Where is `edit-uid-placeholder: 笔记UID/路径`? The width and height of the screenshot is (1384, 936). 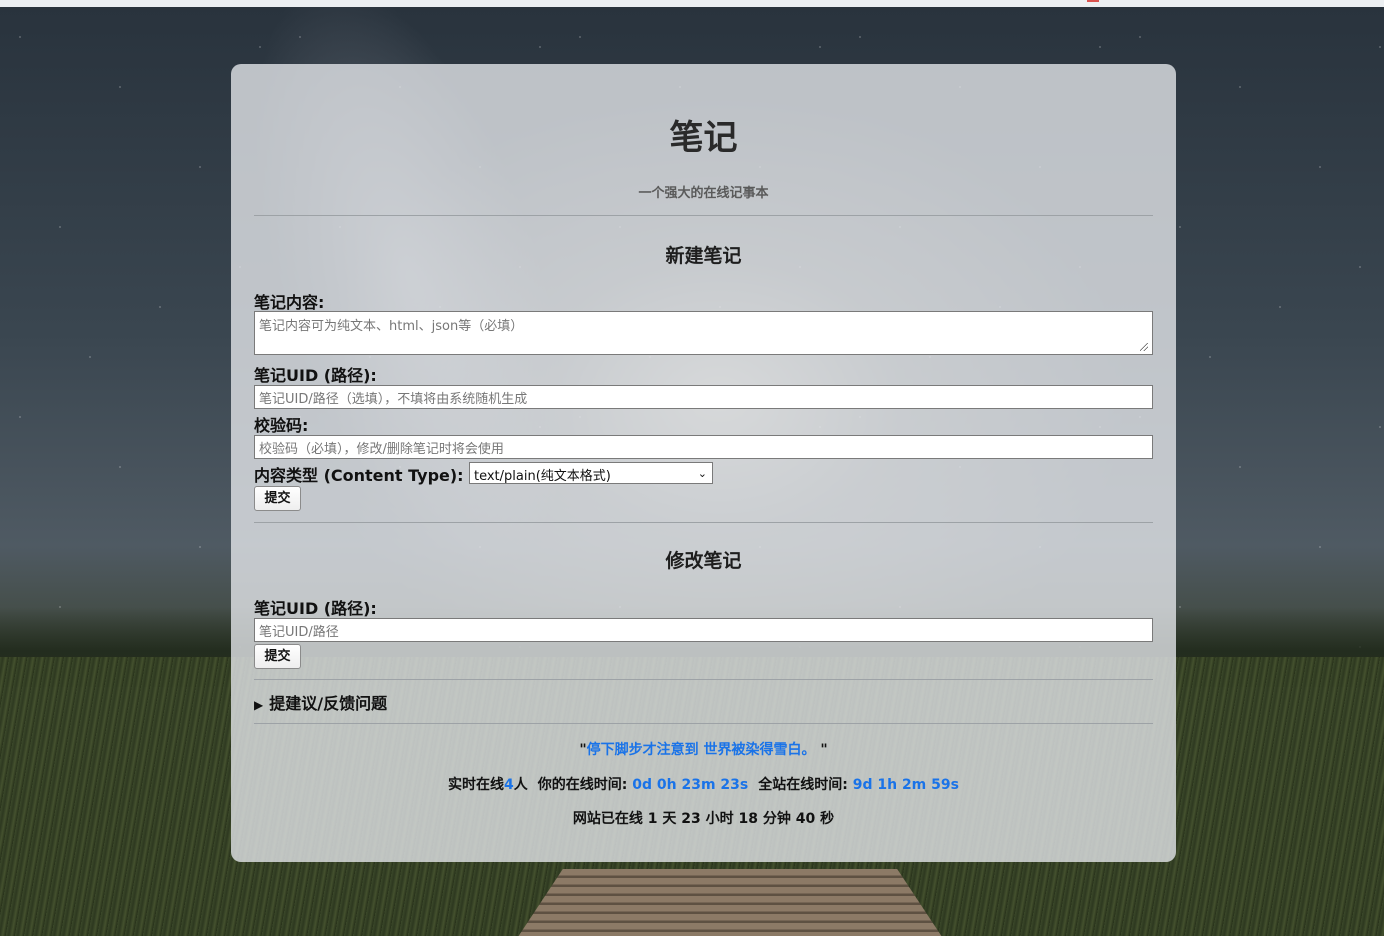 edit-uid-placeholder: 笔记UID/路径 is located at coordinates (299, 632).